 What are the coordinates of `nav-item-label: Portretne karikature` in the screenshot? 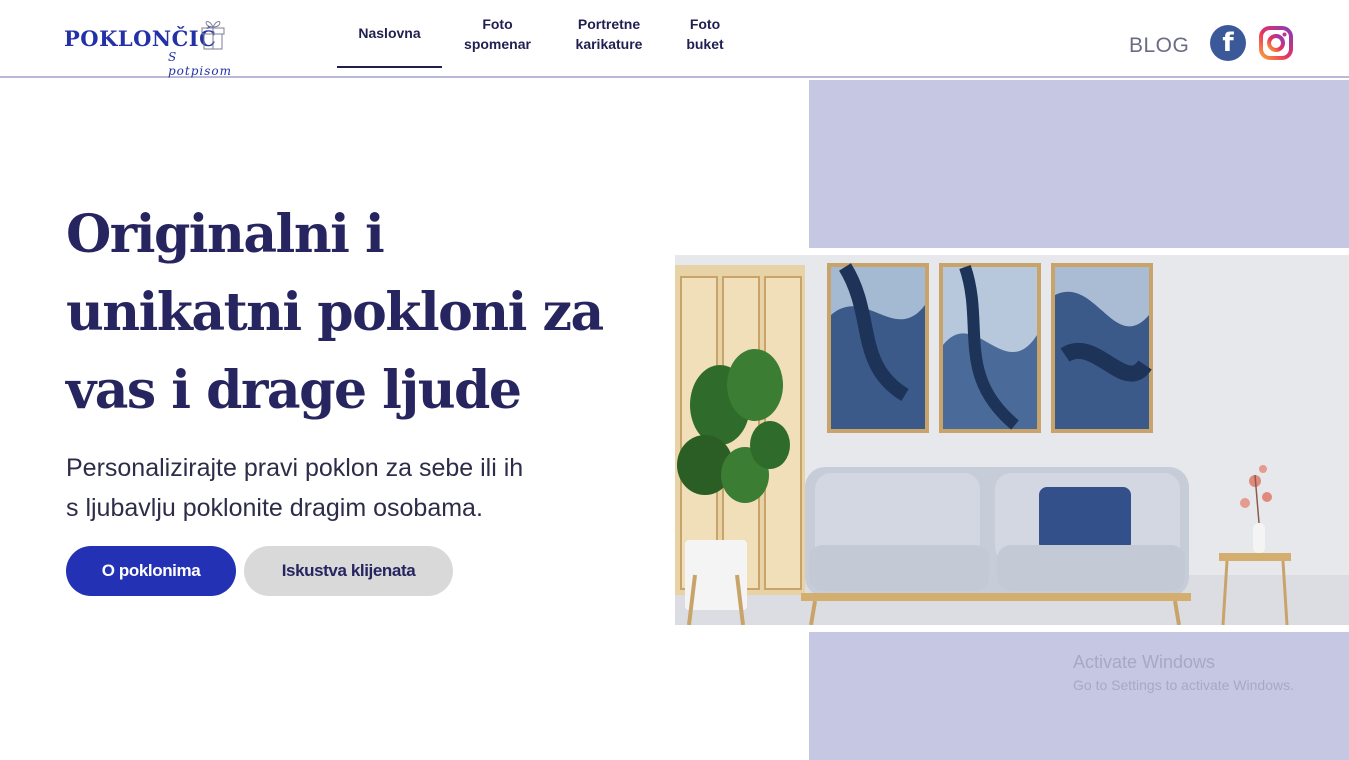 It's located at (609, 34).